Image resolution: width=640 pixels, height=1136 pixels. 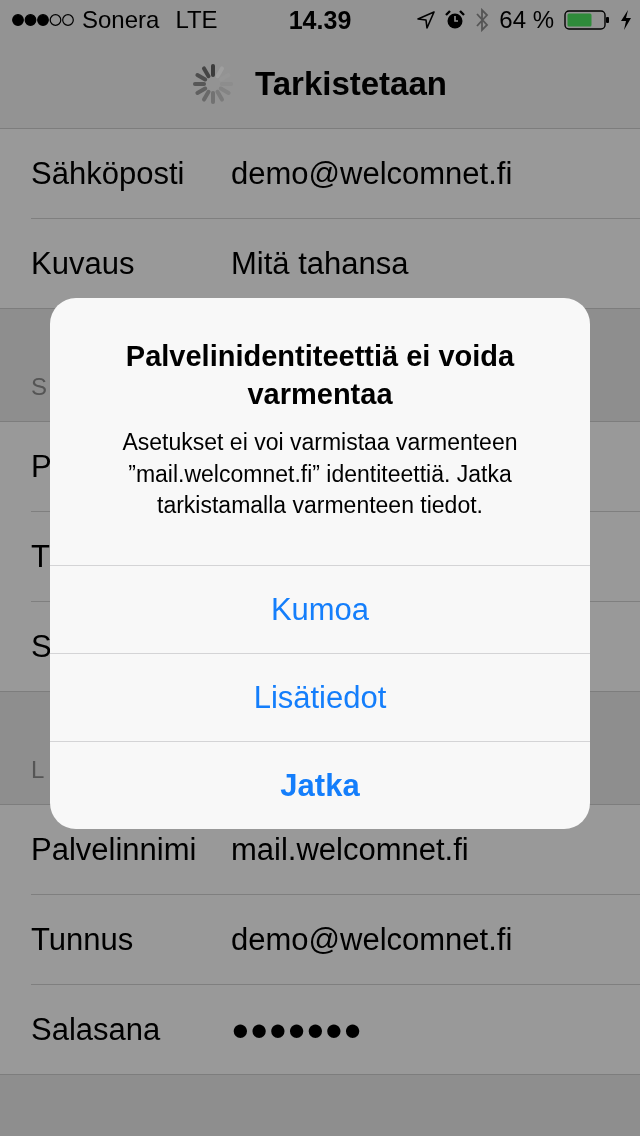 I want to click on loading-spinner-icon, so click(x=213, y=84).